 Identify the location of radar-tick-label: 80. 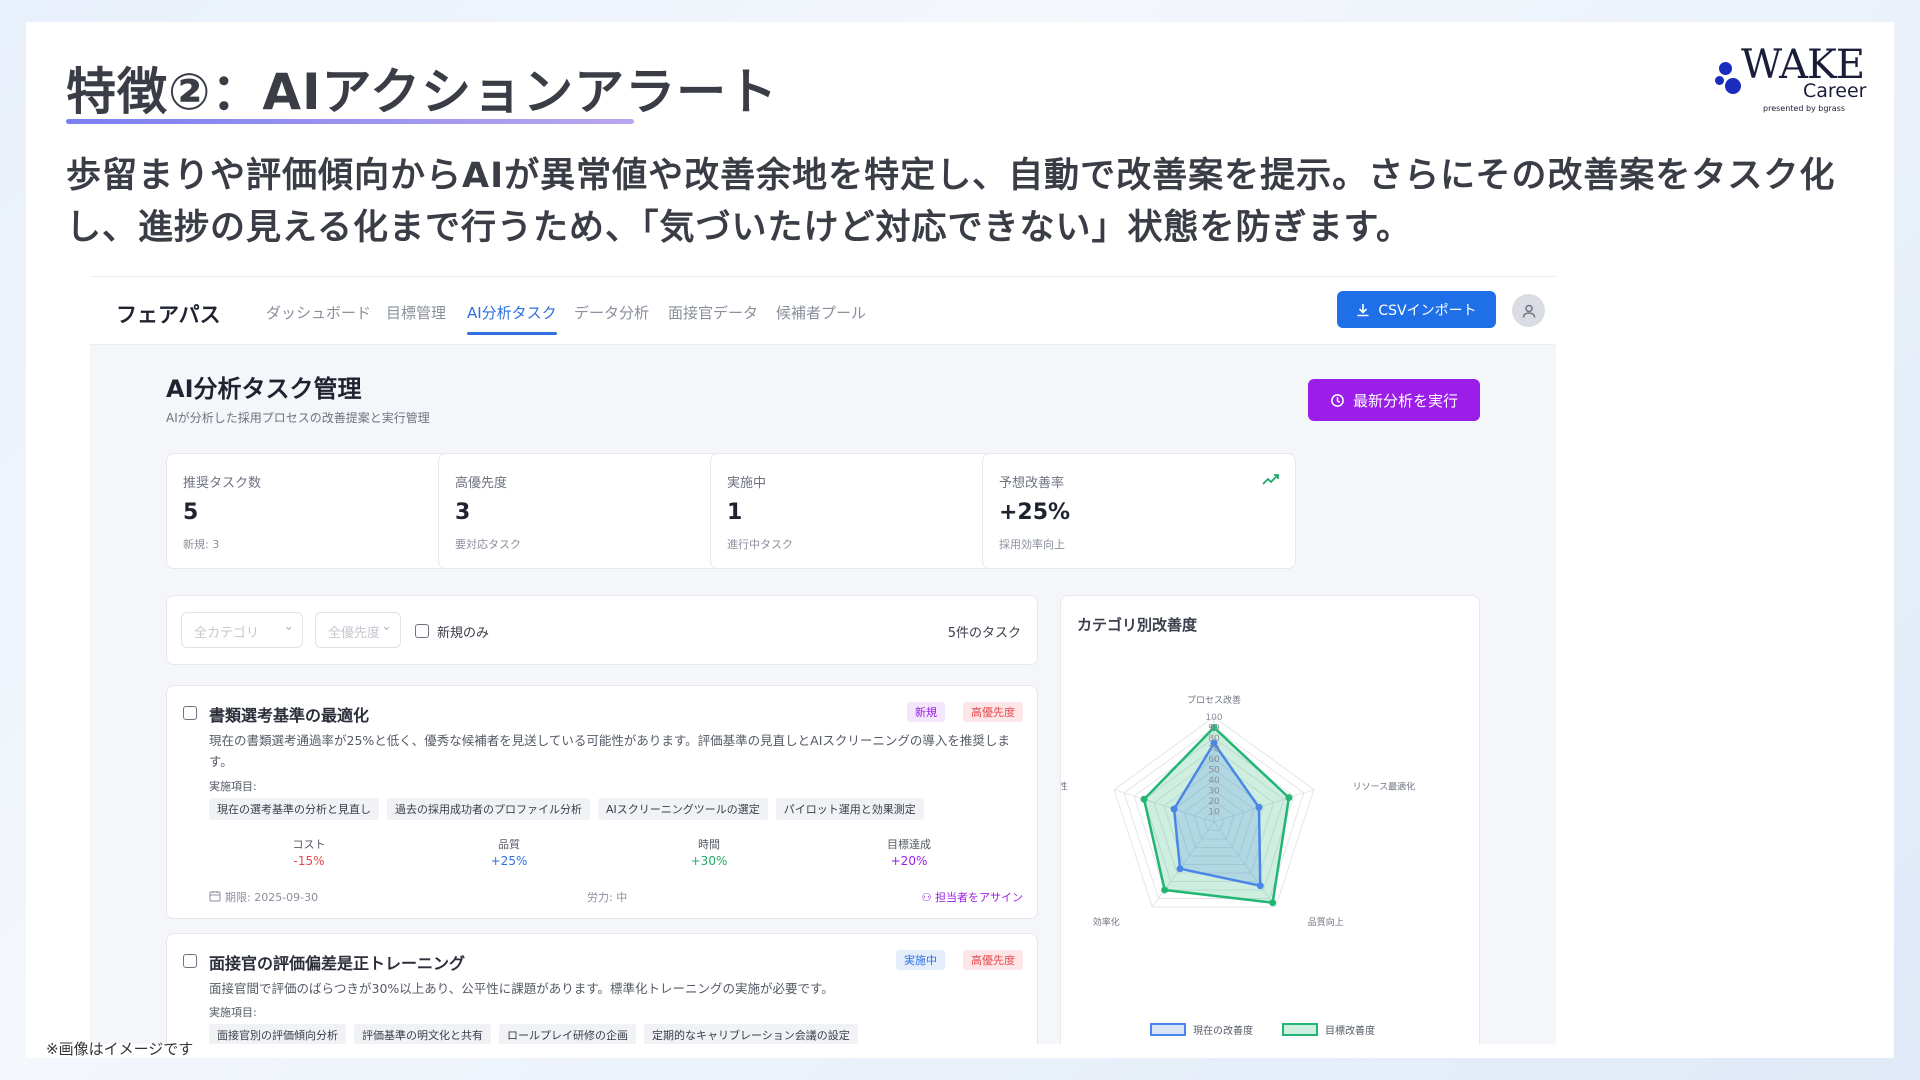
(1214, 739).